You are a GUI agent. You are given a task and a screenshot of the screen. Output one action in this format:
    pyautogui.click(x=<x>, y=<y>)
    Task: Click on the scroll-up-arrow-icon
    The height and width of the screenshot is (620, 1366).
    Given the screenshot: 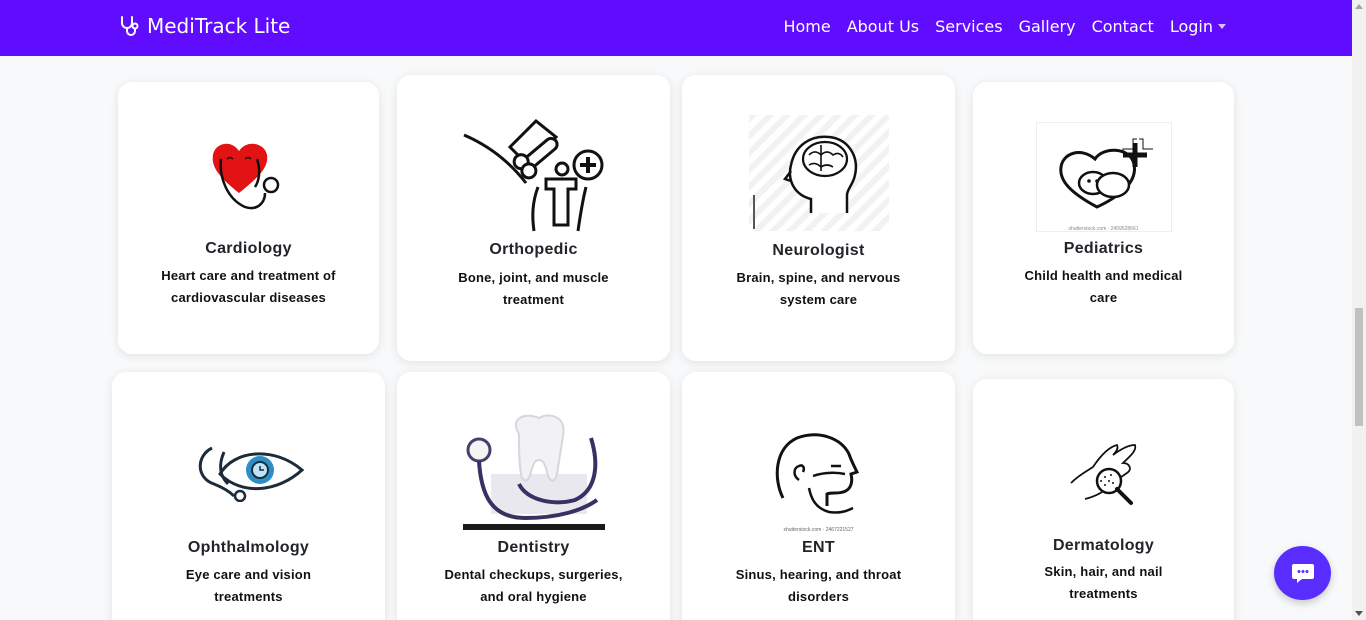 What is the action you would take?
    pyautogui.click(x=1359, y=6)
    